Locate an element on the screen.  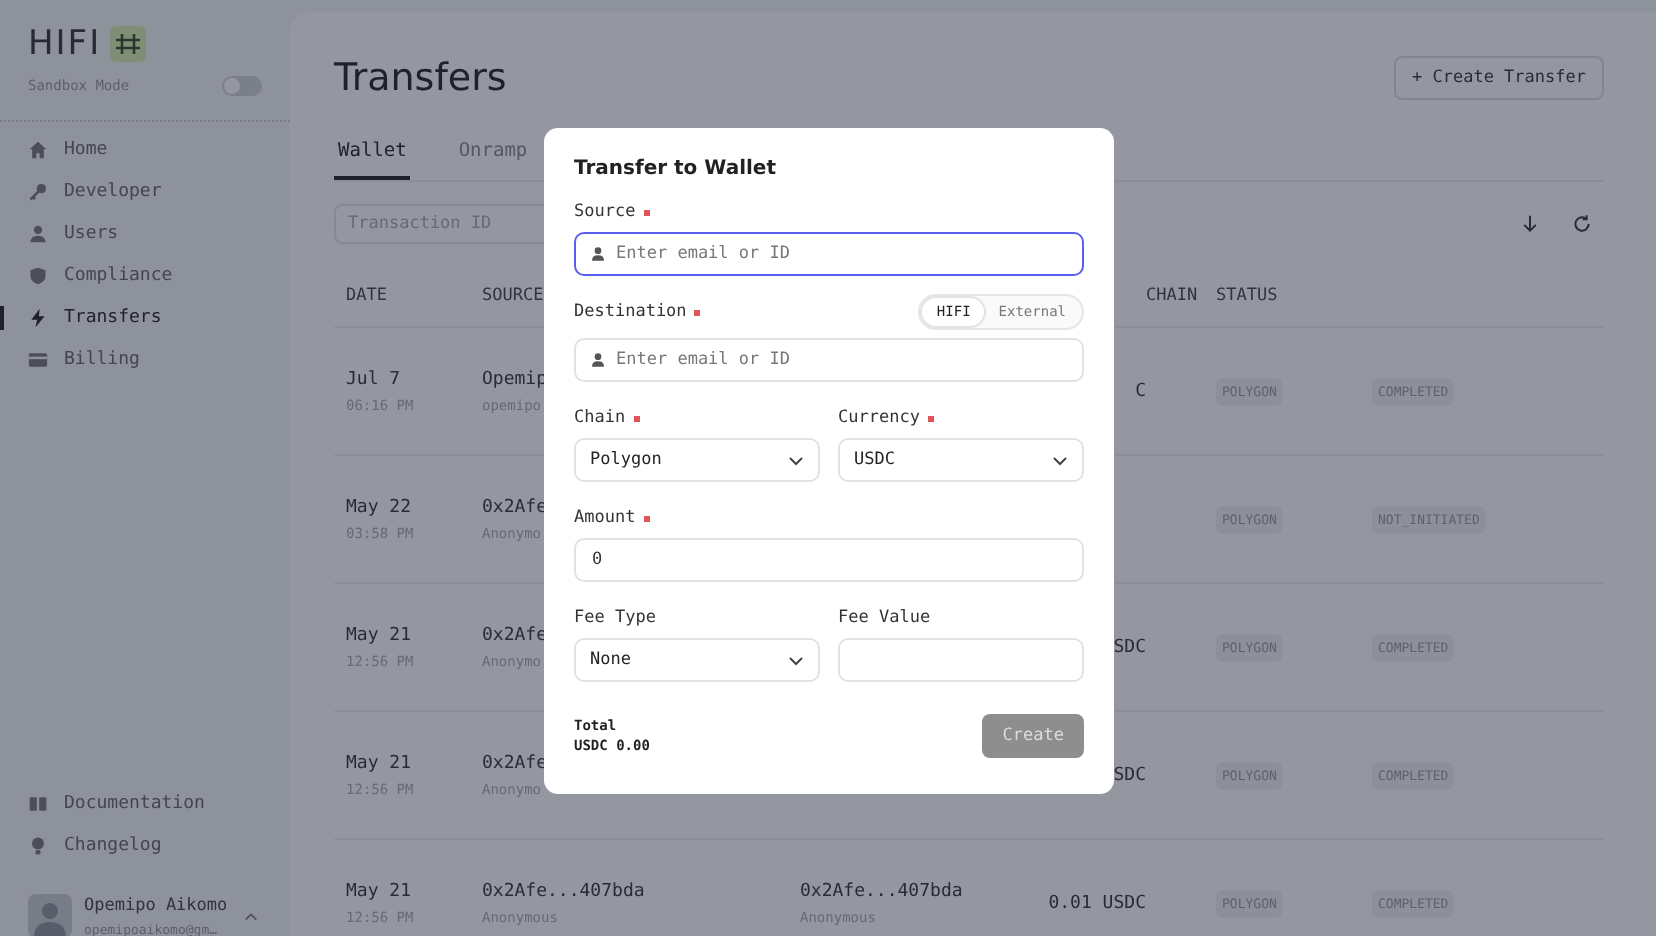
key-icon is located at coordinates (38, 192).